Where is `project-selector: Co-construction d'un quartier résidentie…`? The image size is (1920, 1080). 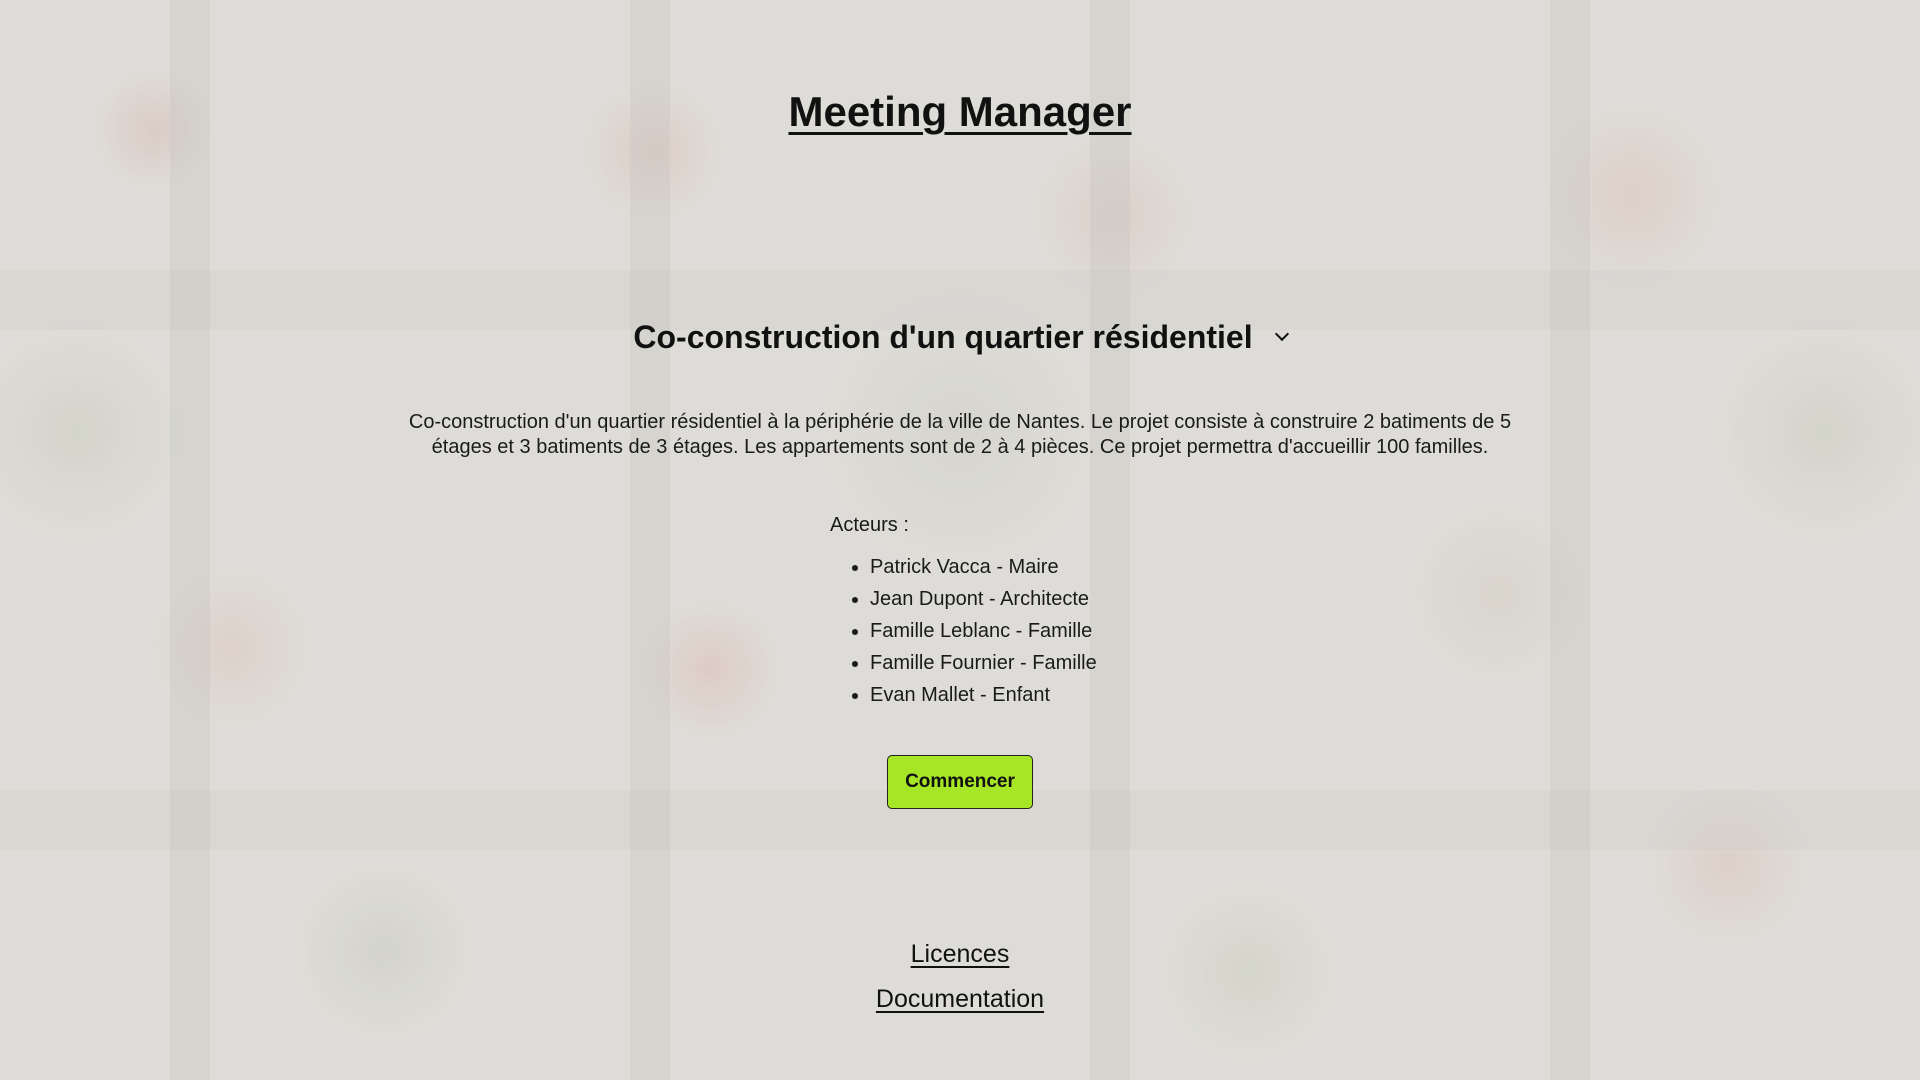 project-selector: Co-construction d'un quartier résidentie… is located at coordinates (960, 337).